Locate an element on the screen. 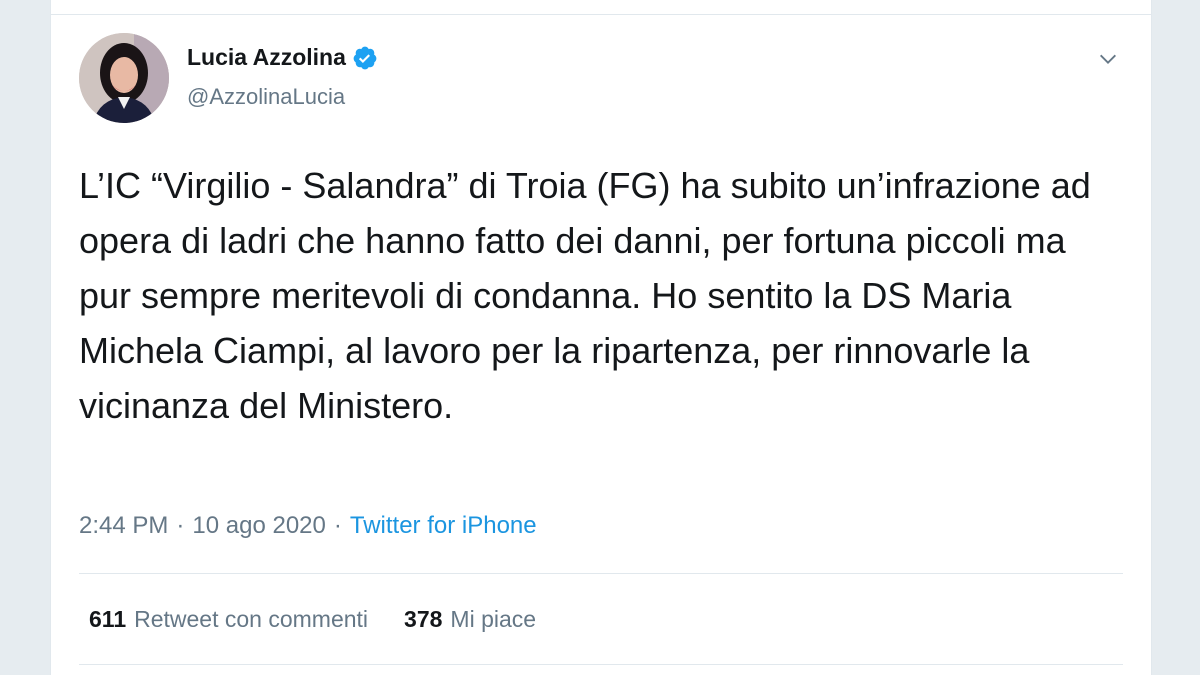 The image size is (1200, 675). chevron-down-icon is located at coordinates (1108, 59).